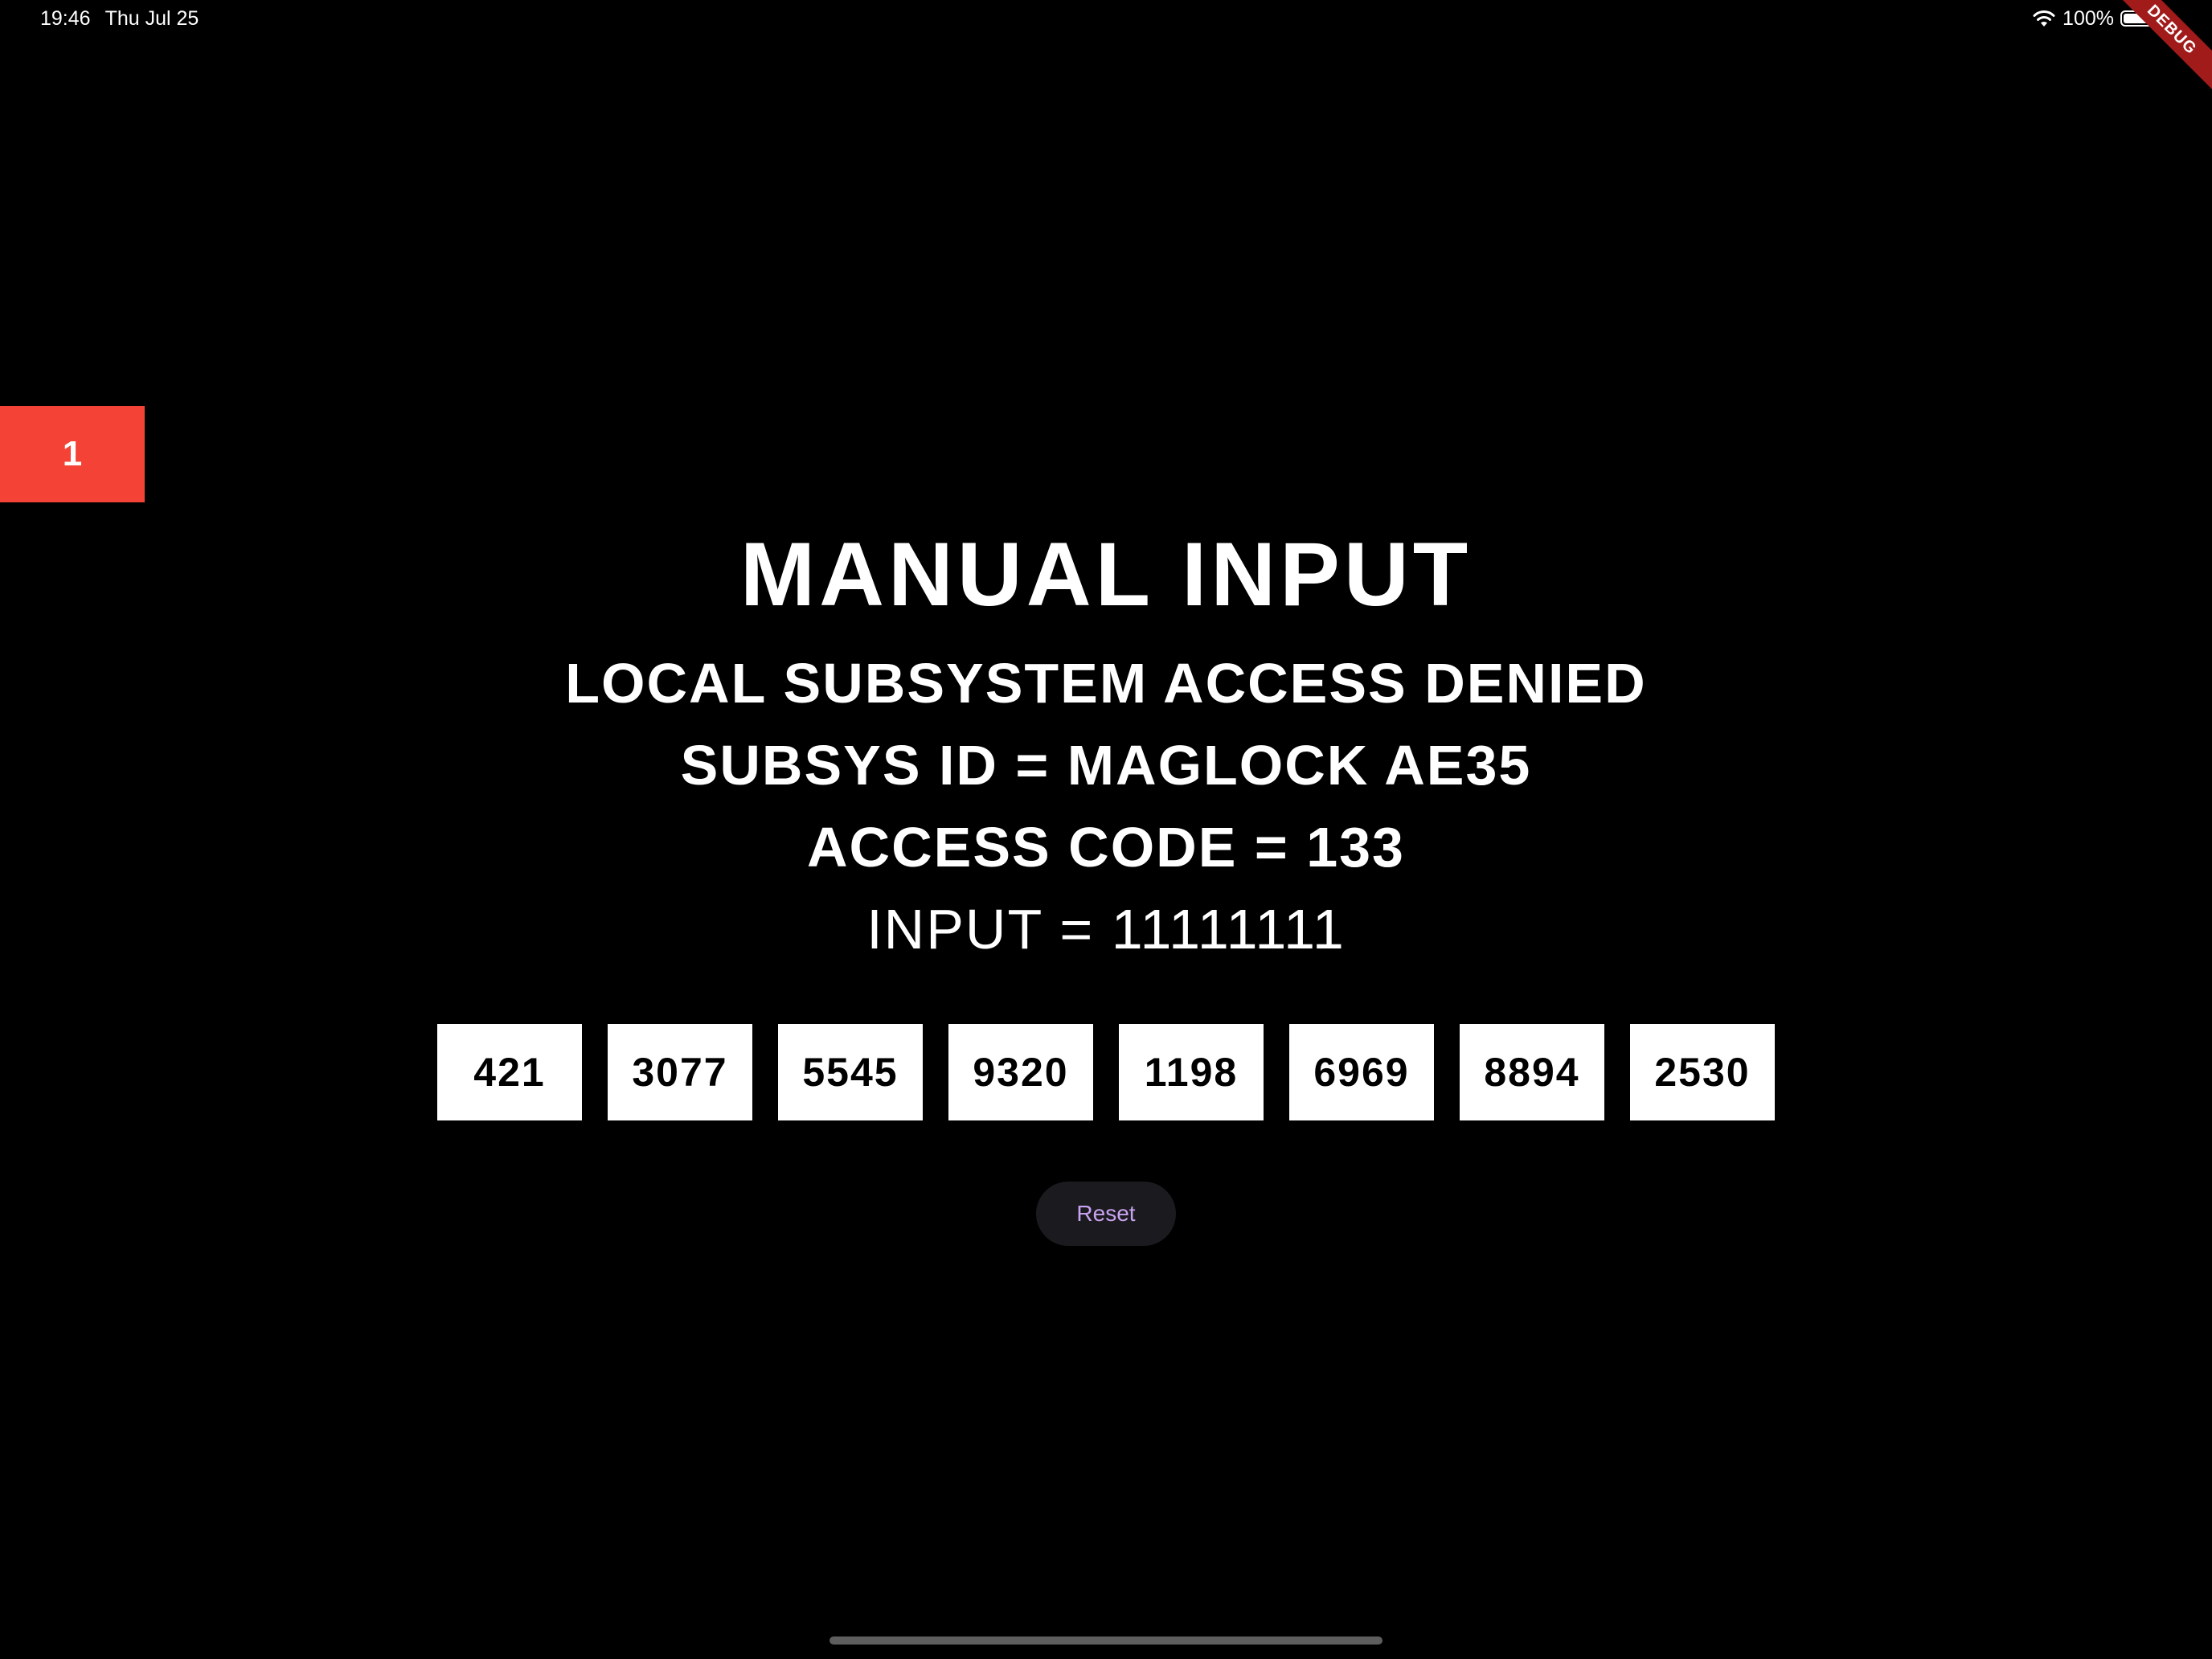 Image resolution: width=2212 pixels, height=1659 pixels. I want to click on wifi-icon, so click(2044, 18).